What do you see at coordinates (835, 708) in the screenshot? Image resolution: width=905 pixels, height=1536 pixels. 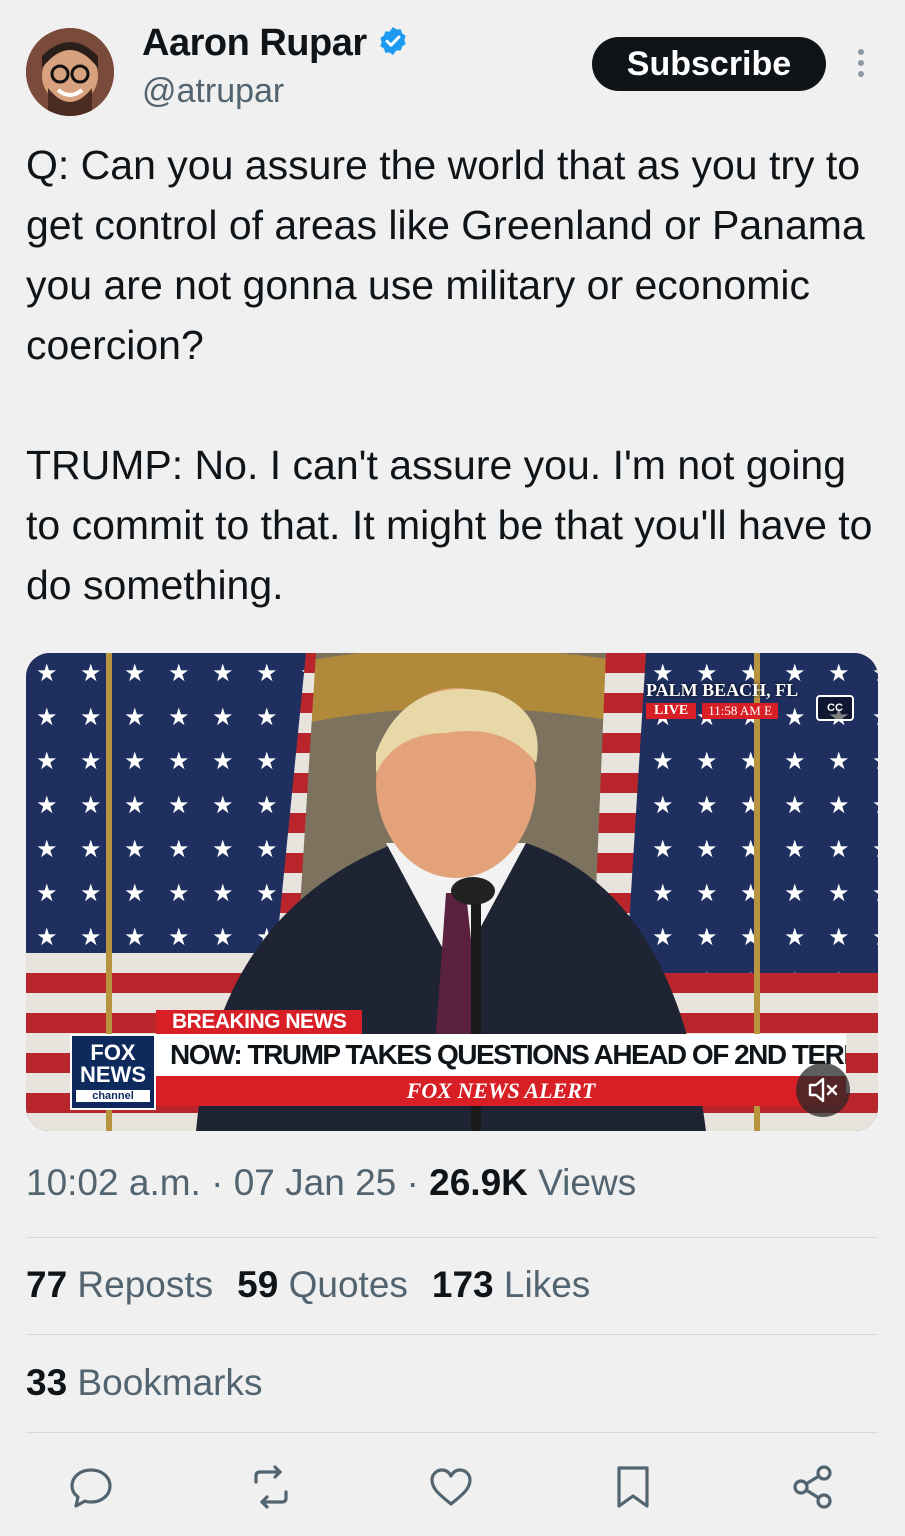 I see `closed-captions-button: CC` at bounding box center [835, 708].